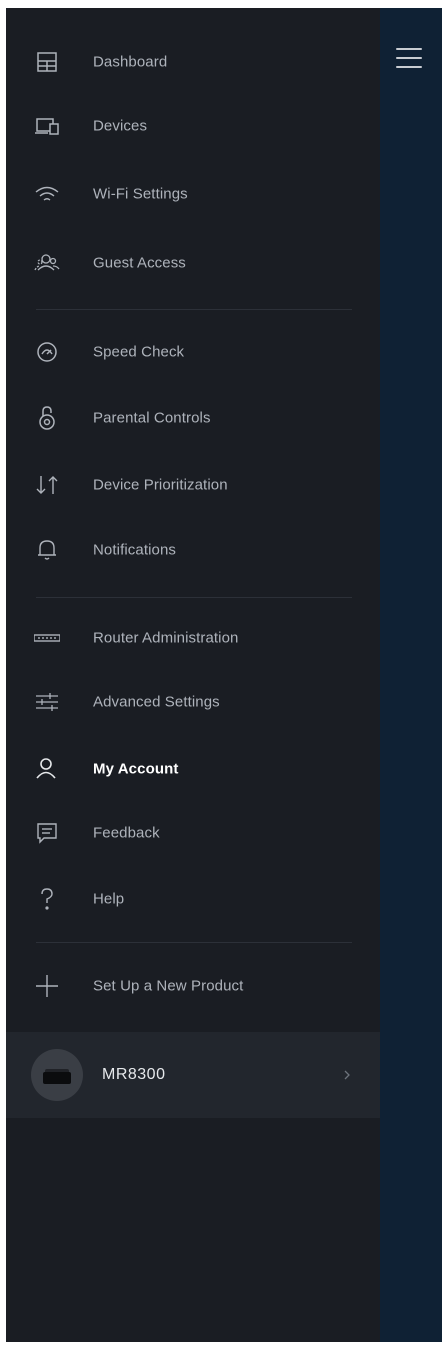 The height and width of the screenshot is (1348, 448). I want to click on menu-item-parental-controls: Parental Controls, so click(193, 418).